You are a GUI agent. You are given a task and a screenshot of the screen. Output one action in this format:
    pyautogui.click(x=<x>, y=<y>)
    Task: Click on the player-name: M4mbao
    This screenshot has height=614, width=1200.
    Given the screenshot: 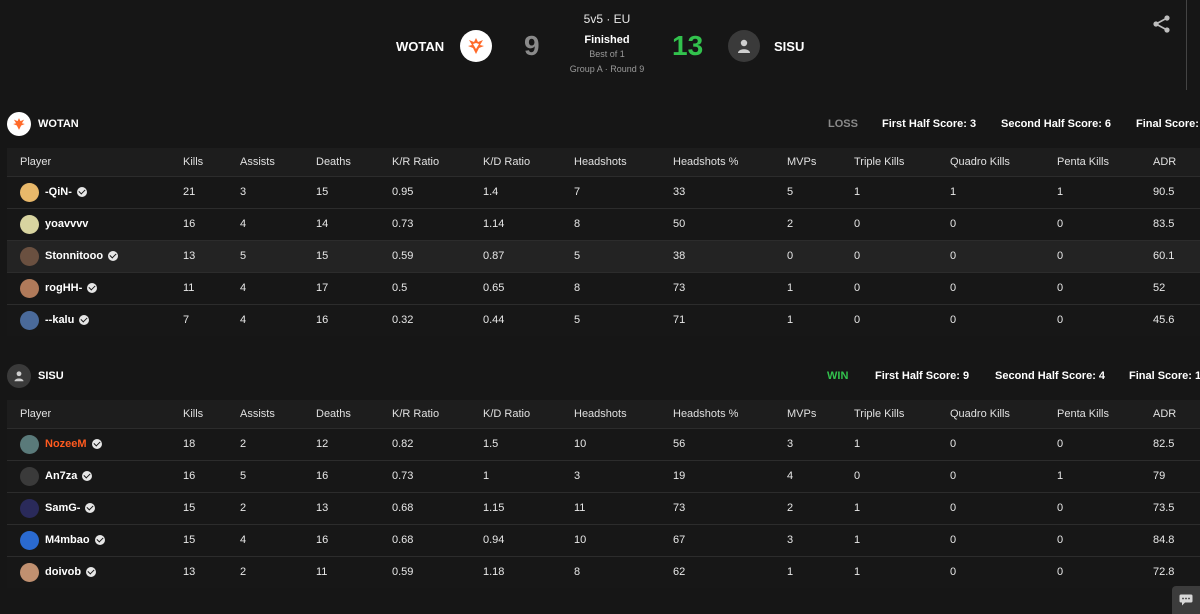 What is the action you would take?
    pyautogui.click(x=67, y=540)
    